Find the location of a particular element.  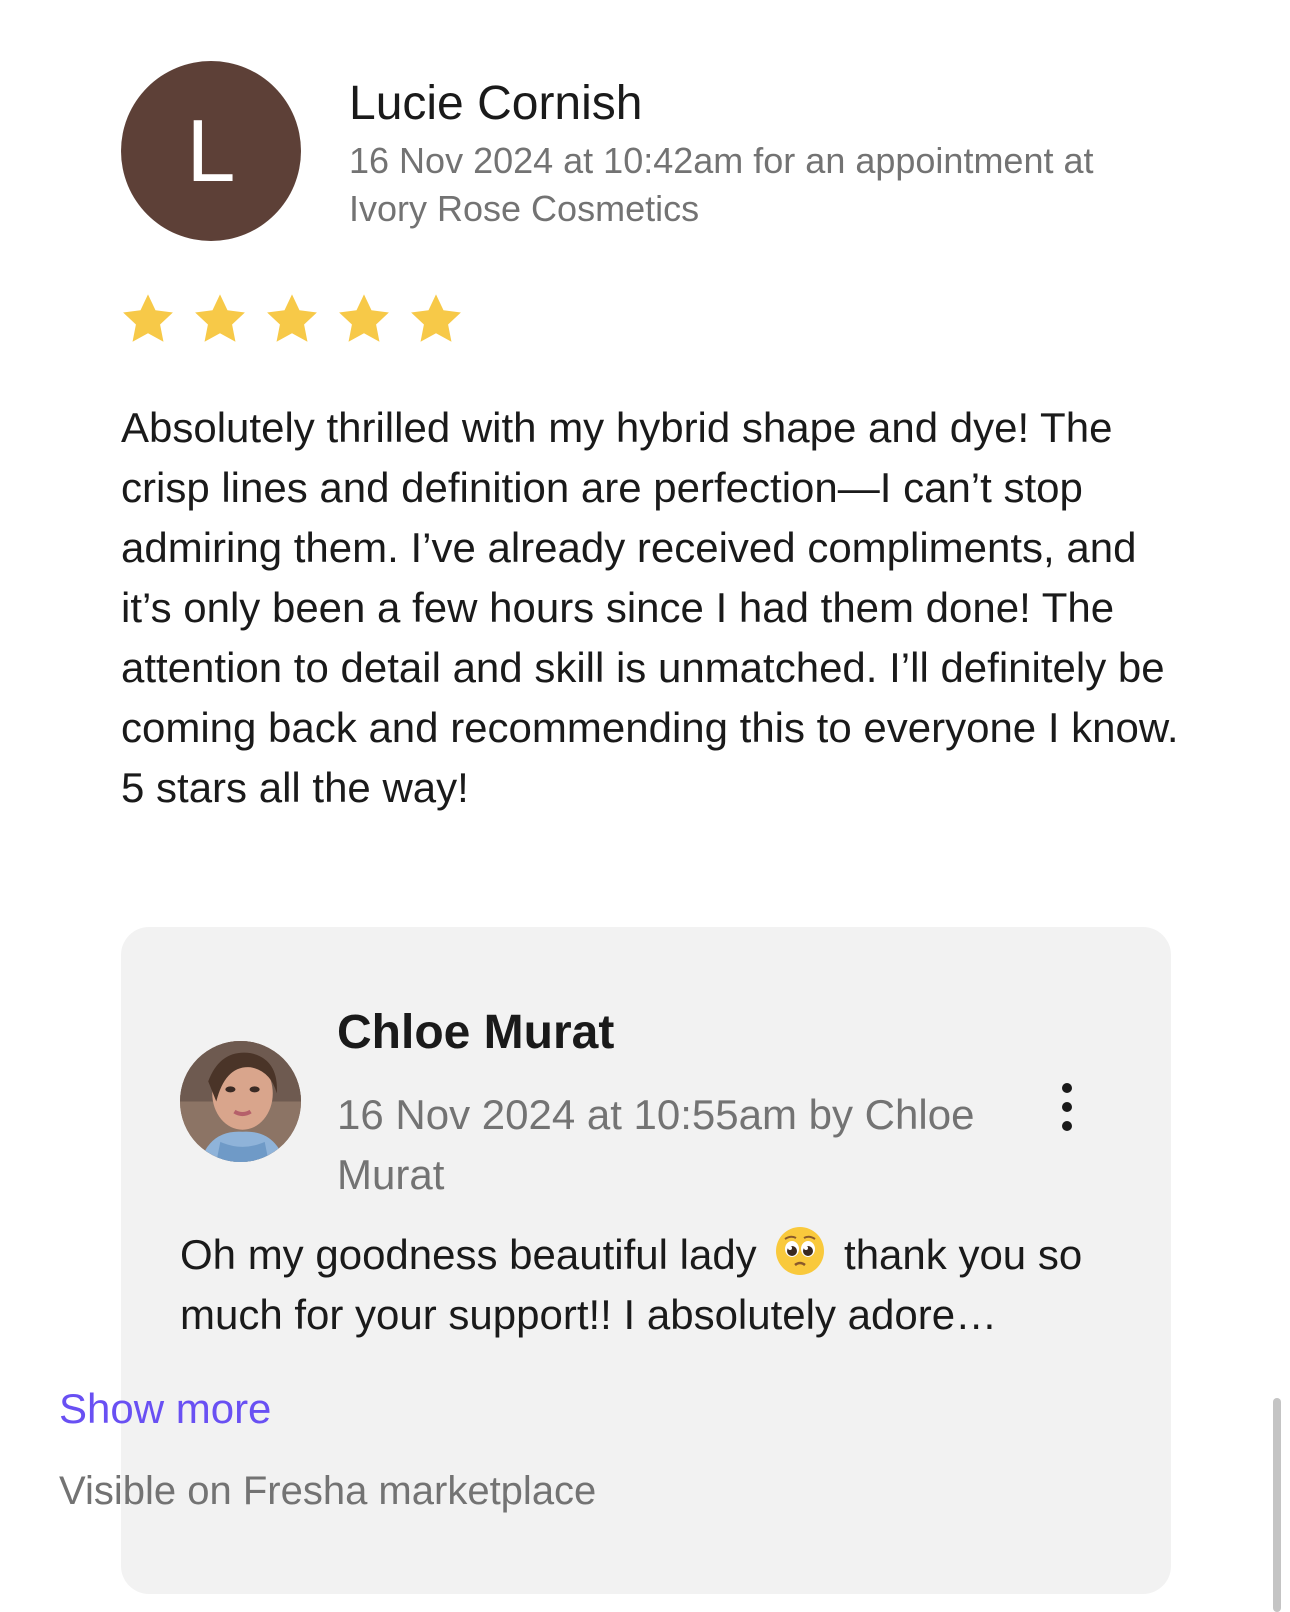

reviewer-name: Lucie Cornish is located at coordinates (496, 103).